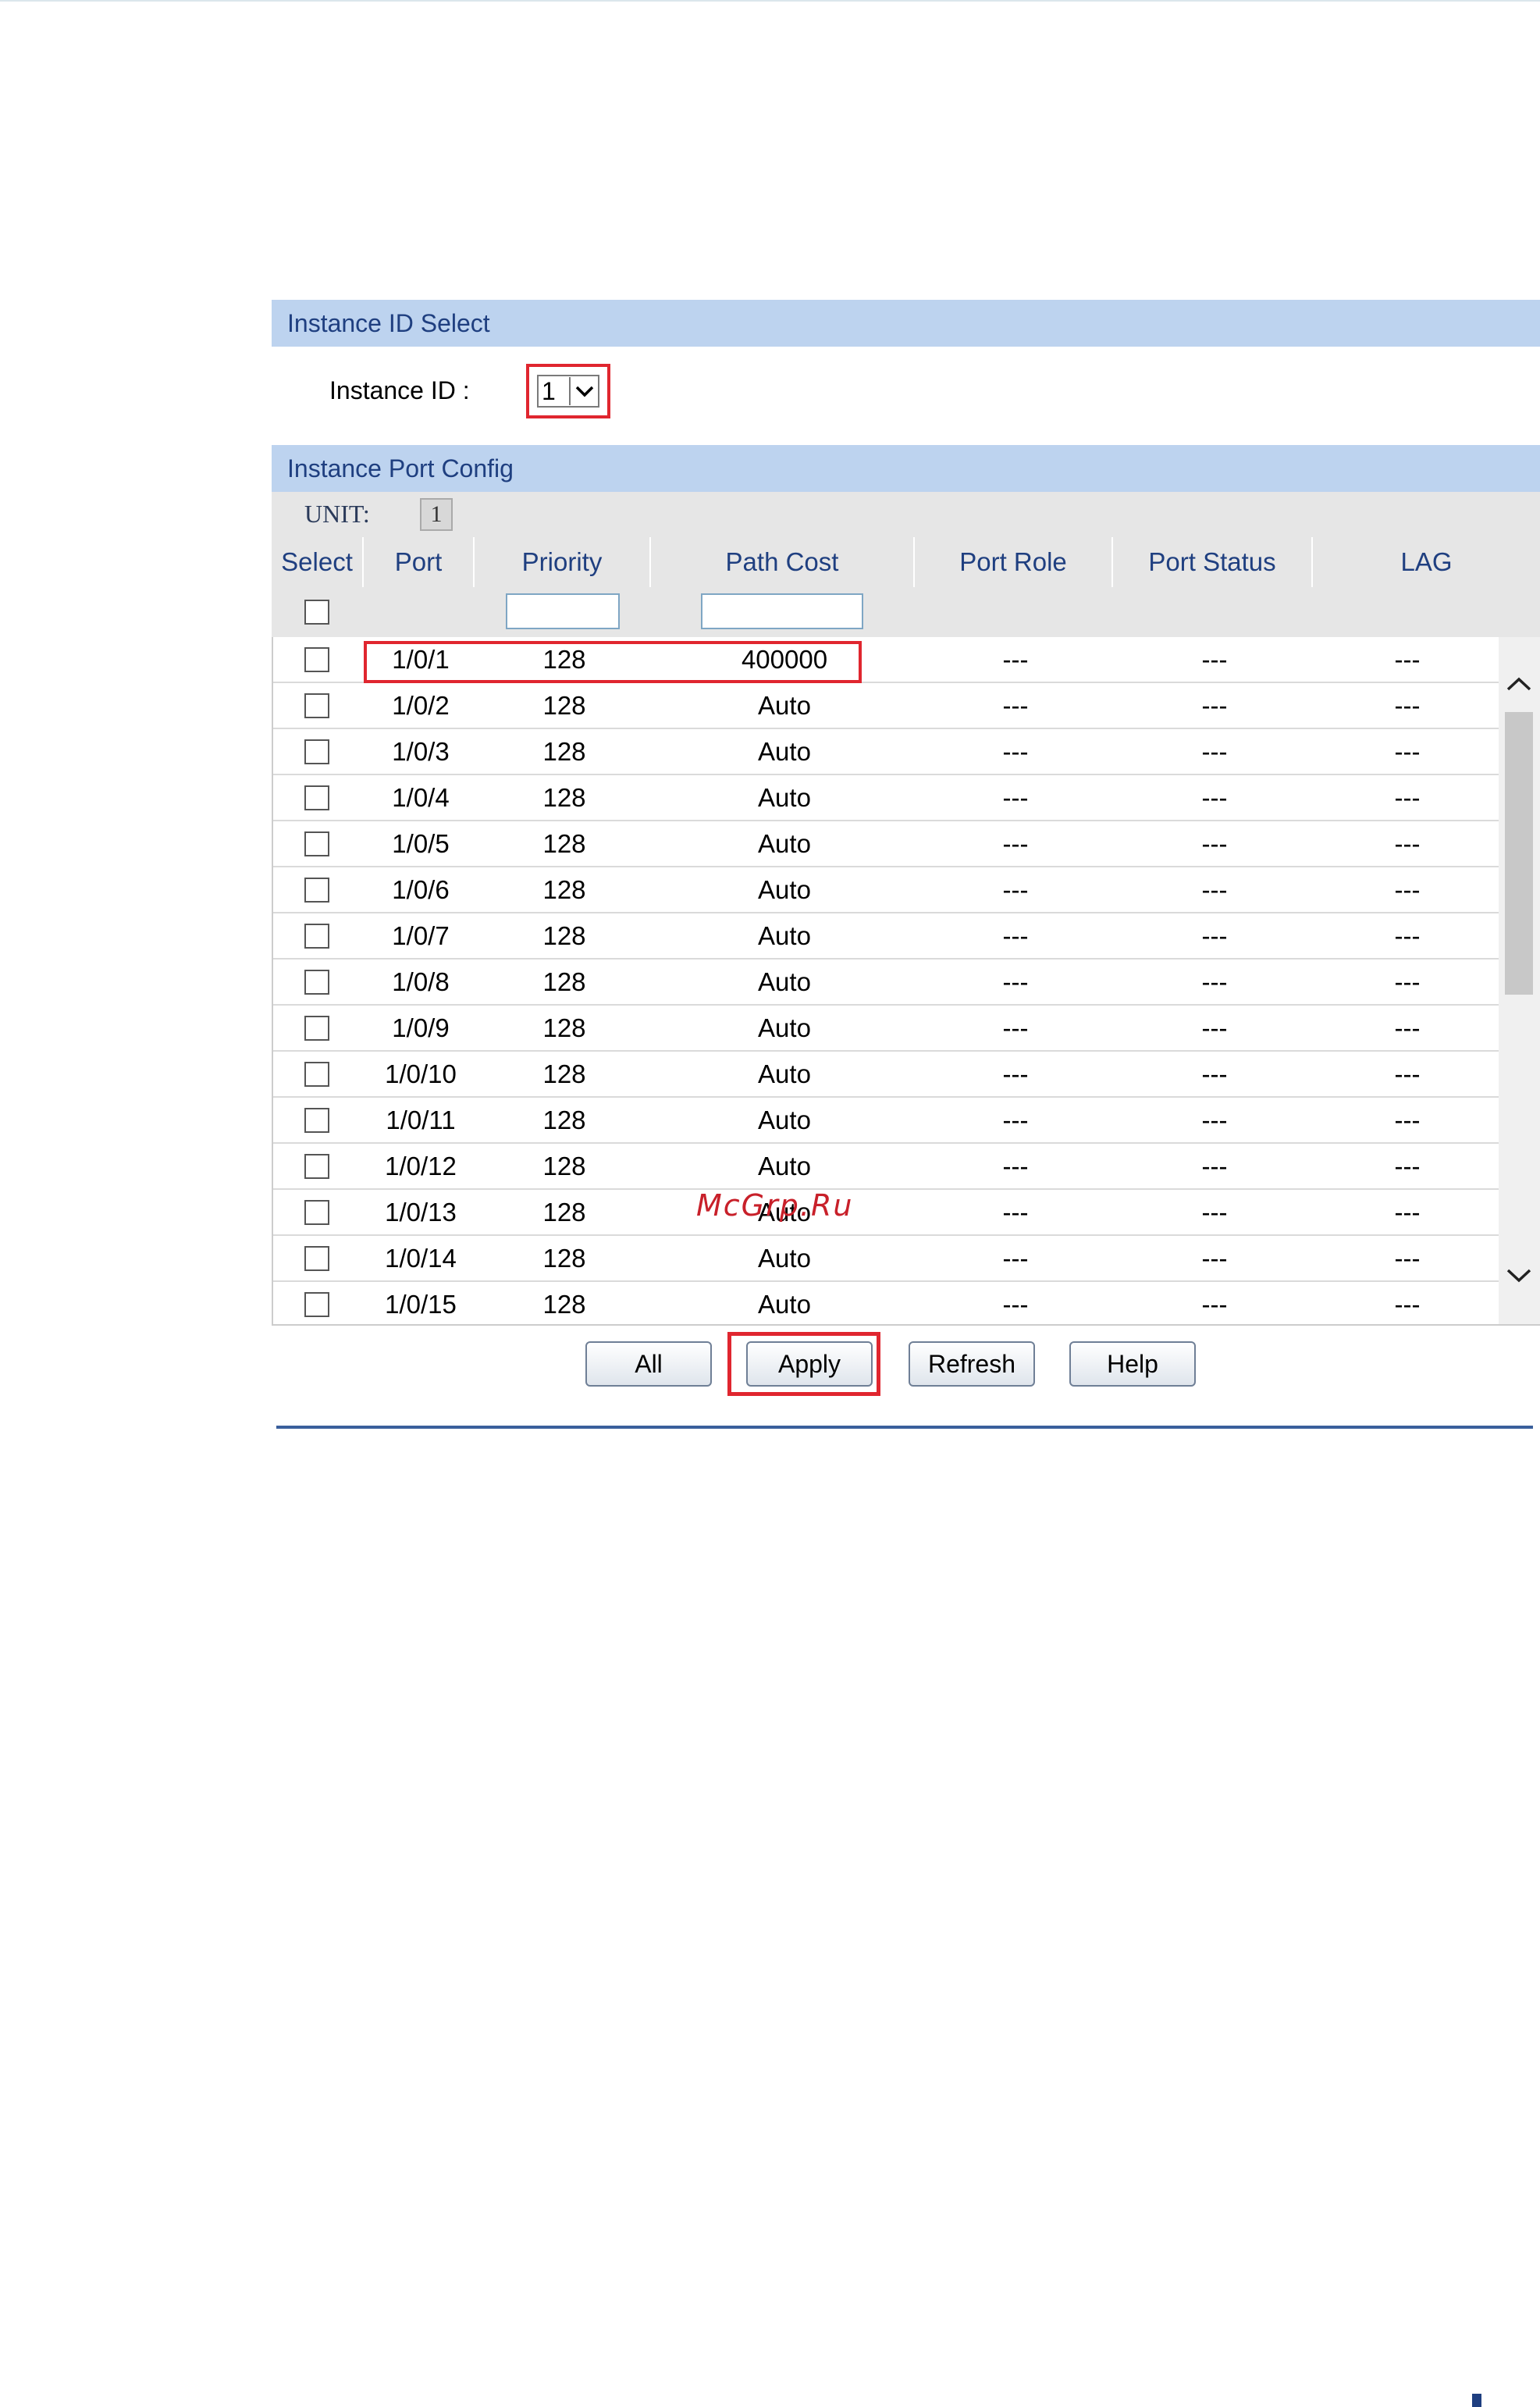  I want to click on watermark: McGrp.Ru, so click(775, 1205).